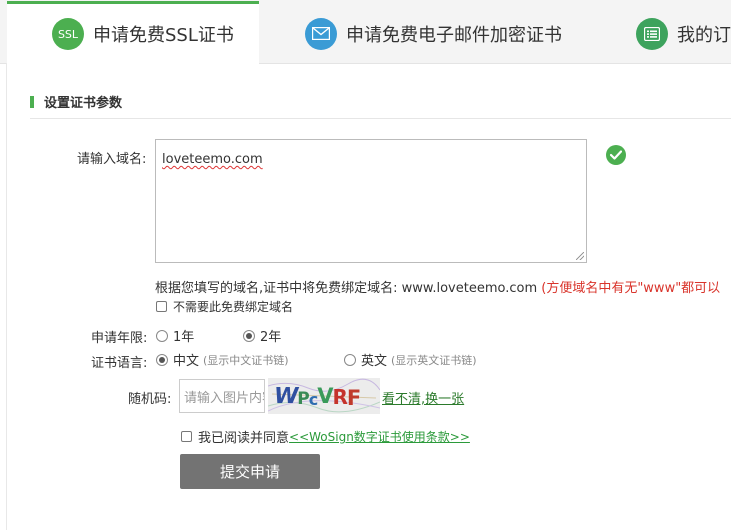 The height and width of the screenshot is (530, 731). What do you see at coordinates (348, 288) in the screenshot?
I see `bind-note-text: 根据您填写的域名,证书中将免费绑定域名: www.loveteemo.com` at bounding box center [348, 288].